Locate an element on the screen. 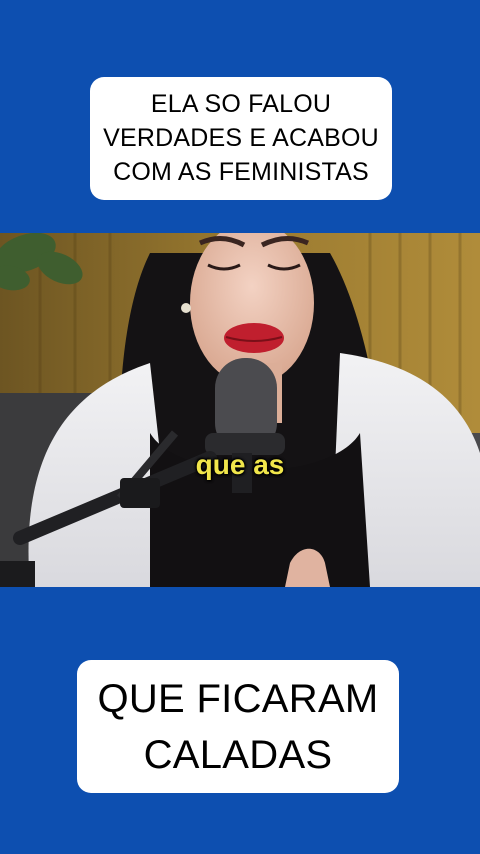  top-caption-line-1: ELA SO FALOU is located at coordinates (241, 104).